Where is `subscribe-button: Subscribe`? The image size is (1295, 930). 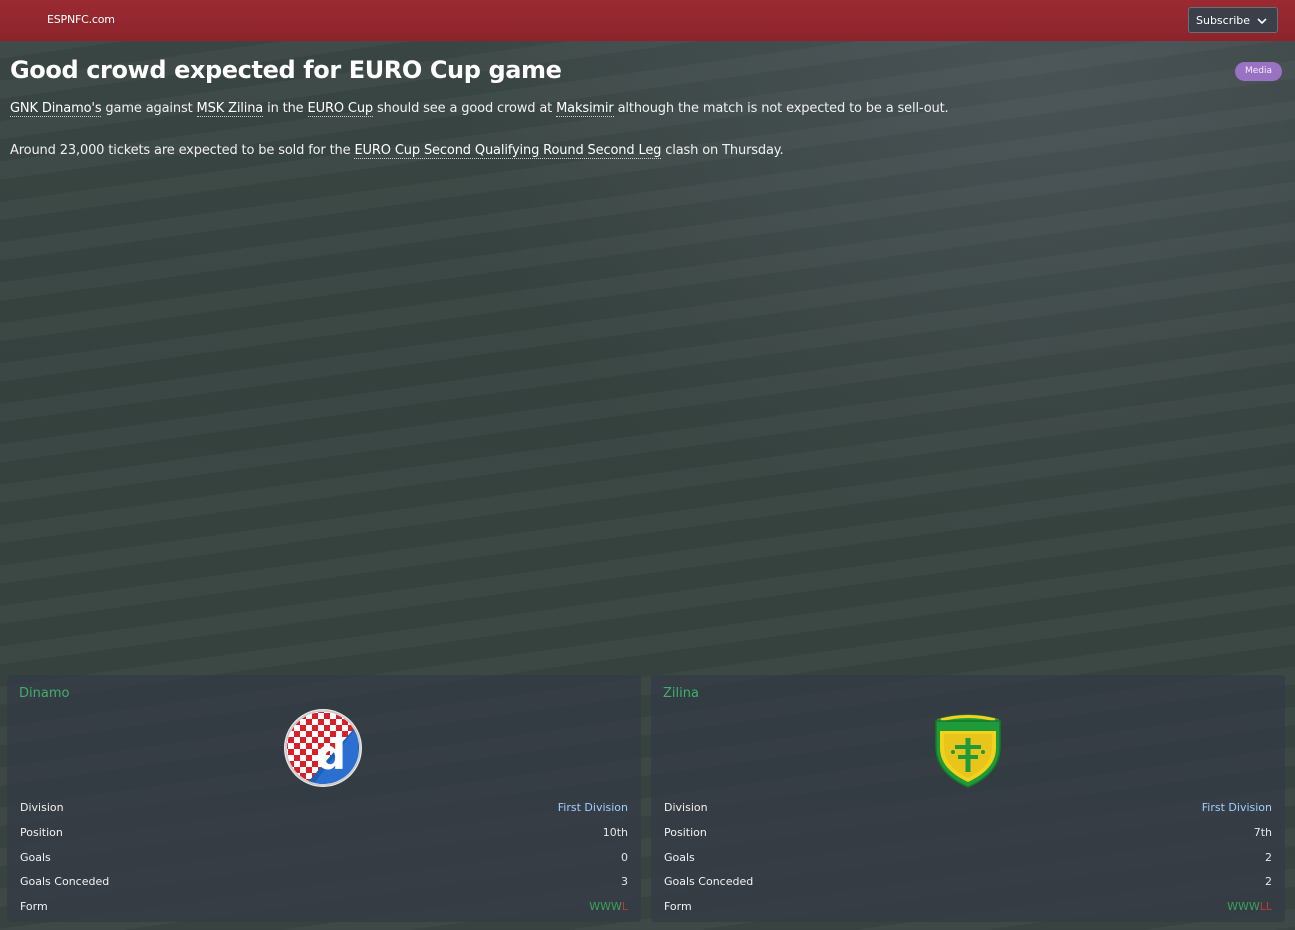 subscribe-button: Subscribe is located at coordinates (1233, 20).